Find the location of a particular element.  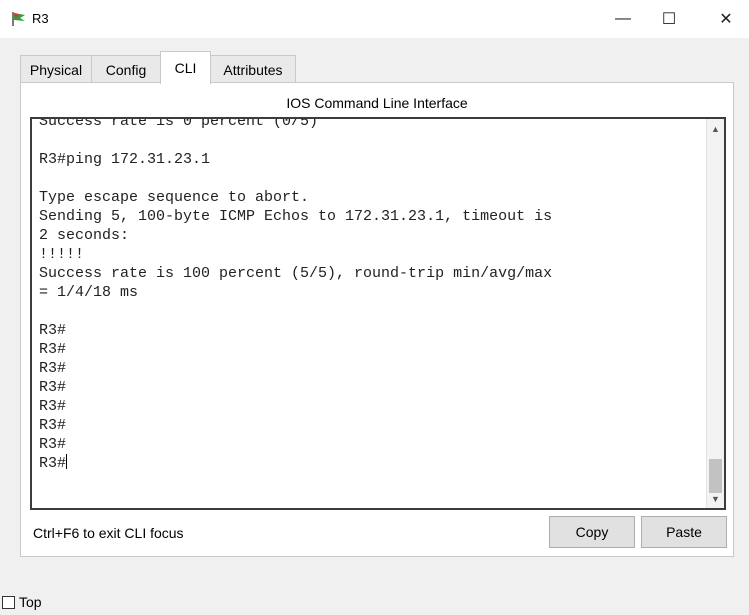

text-cursor is located at coordinates (67, 461).